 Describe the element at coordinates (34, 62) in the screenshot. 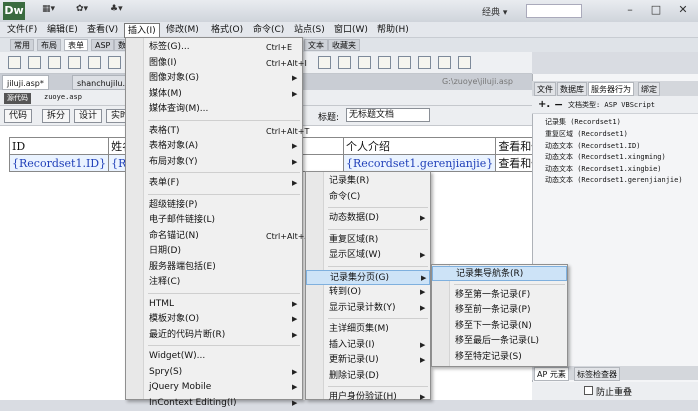

I see `textfield-icon` at that location.